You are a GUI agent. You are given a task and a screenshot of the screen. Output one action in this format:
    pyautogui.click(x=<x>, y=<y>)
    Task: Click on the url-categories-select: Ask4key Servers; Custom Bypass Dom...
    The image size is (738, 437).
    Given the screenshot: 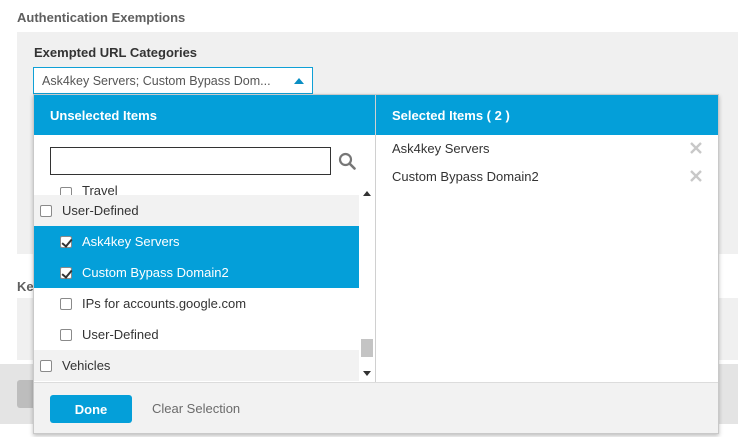 What is the action you would take?
    pyautogui.click(x=173, y=80)
    